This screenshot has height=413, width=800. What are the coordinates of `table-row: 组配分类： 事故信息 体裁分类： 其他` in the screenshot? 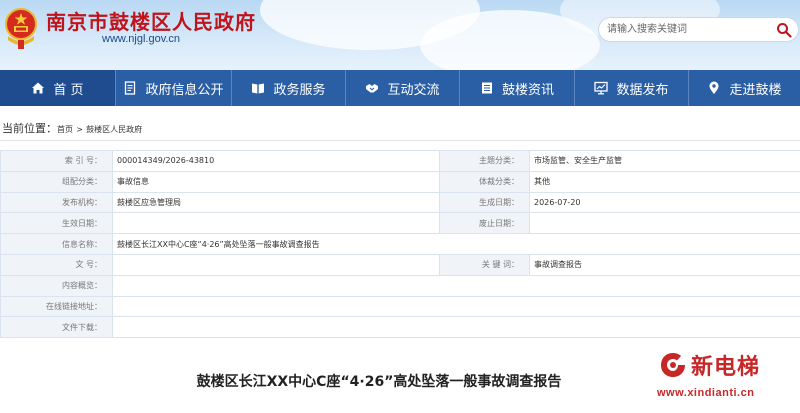 It's located at (400, 181).